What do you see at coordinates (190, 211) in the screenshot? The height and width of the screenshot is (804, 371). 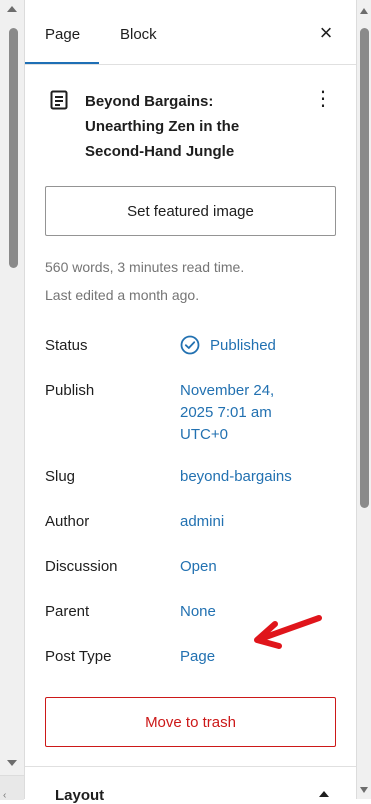 I see `set-featured-image-button: Set featured image` at bounding box center [190, 211].